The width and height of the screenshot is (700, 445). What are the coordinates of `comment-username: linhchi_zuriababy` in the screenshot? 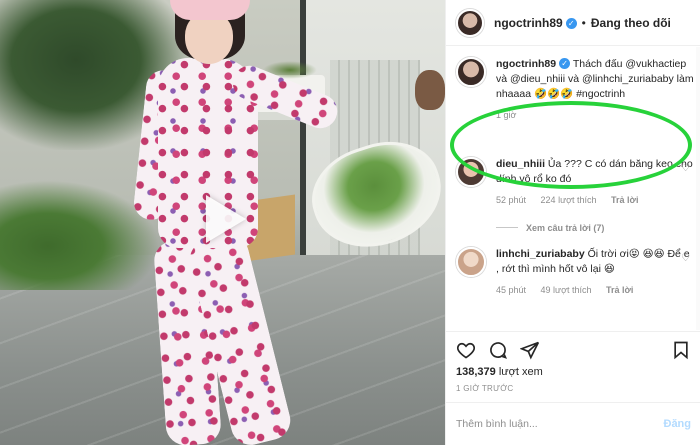 It's located at (540, 254).